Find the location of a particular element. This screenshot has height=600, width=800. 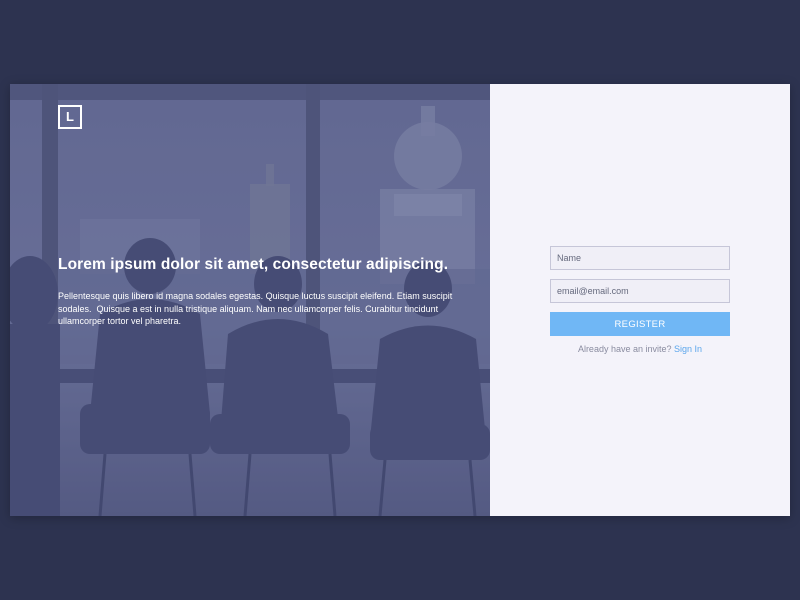

signin-prompt: Already have an invite? Sign In is located at coordinates (640, 349).